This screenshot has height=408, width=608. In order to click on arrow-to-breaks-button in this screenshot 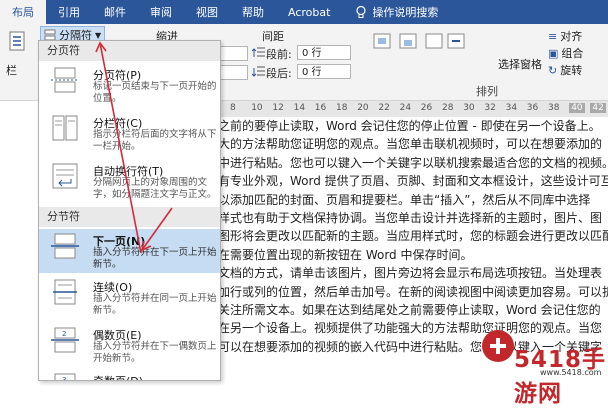, I will do `click(120, 148)`.